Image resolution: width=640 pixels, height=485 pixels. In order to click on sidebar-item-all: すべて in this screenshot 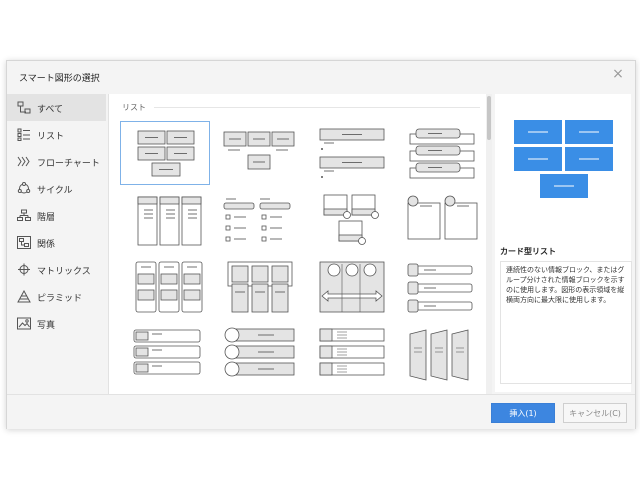, I will do `click(56, 107)`.